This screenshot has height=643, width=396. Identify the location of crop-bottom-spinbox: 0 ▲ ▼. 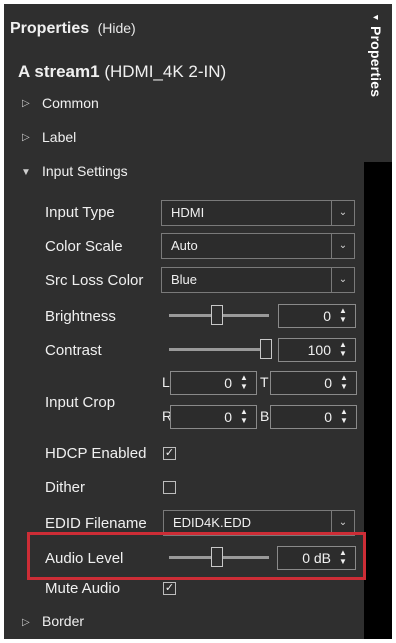
(313, 417).